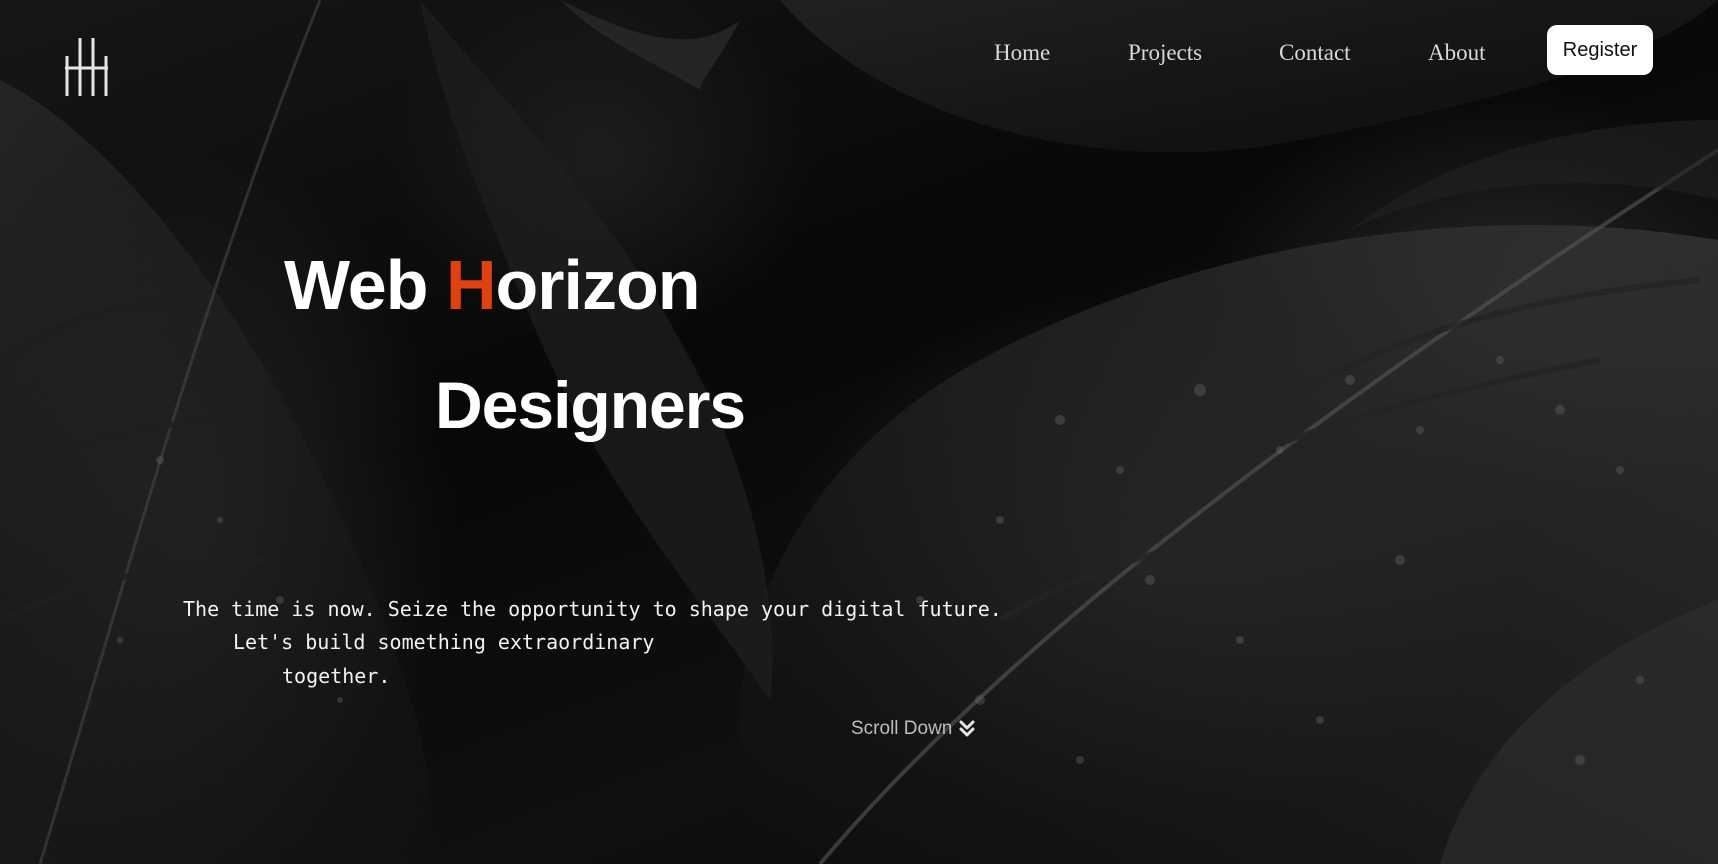  I want to click on title-word-web: Web, so click(365, 285).